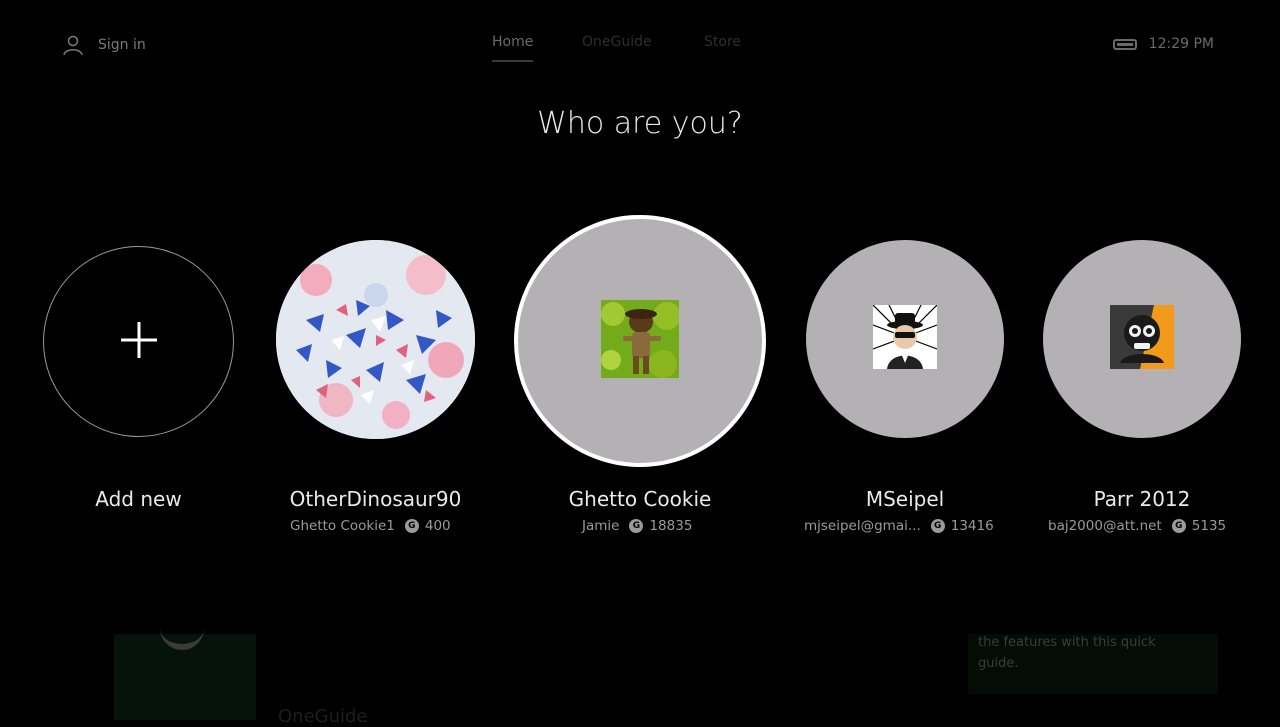  I want to click on gamerscore: 400, so click(427, 526).